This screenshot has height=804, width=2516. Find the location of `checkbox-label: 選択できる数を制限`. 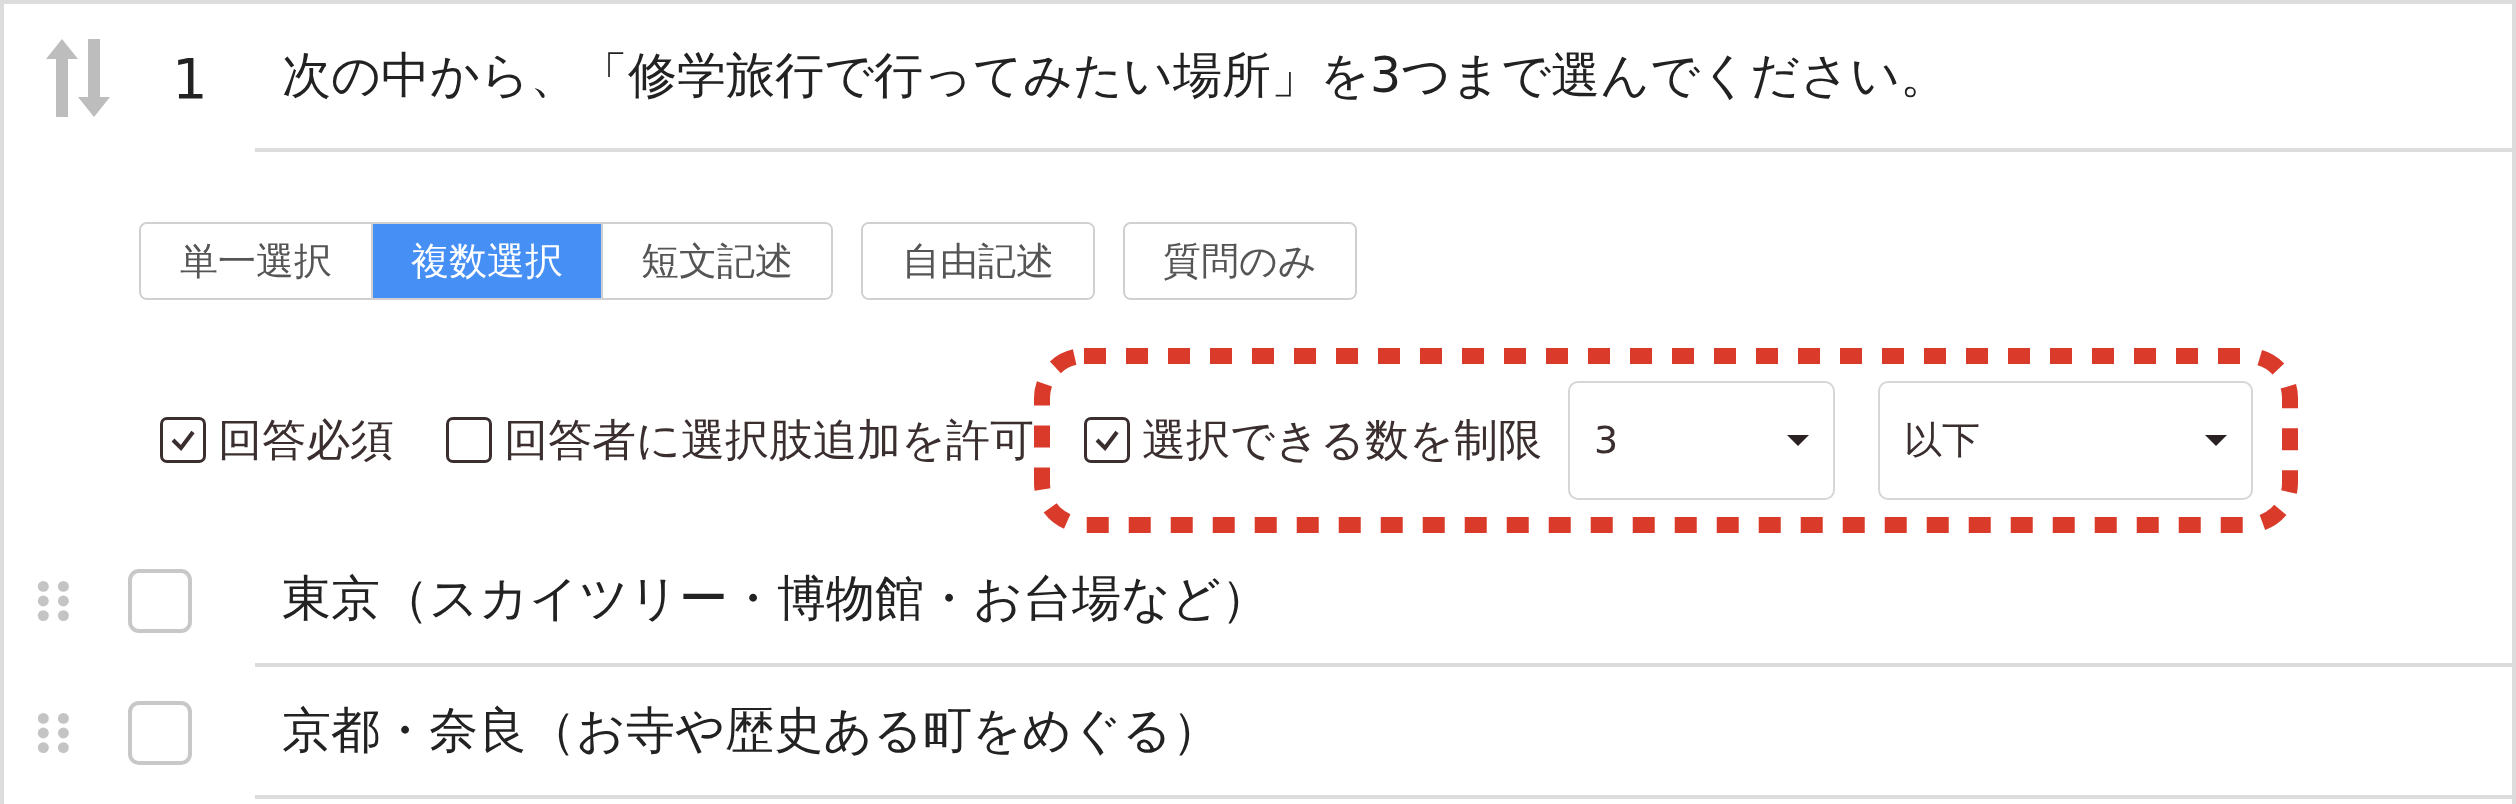

checkbox-label: 選択できる数を制限 is located at coordinates (1342, 439).